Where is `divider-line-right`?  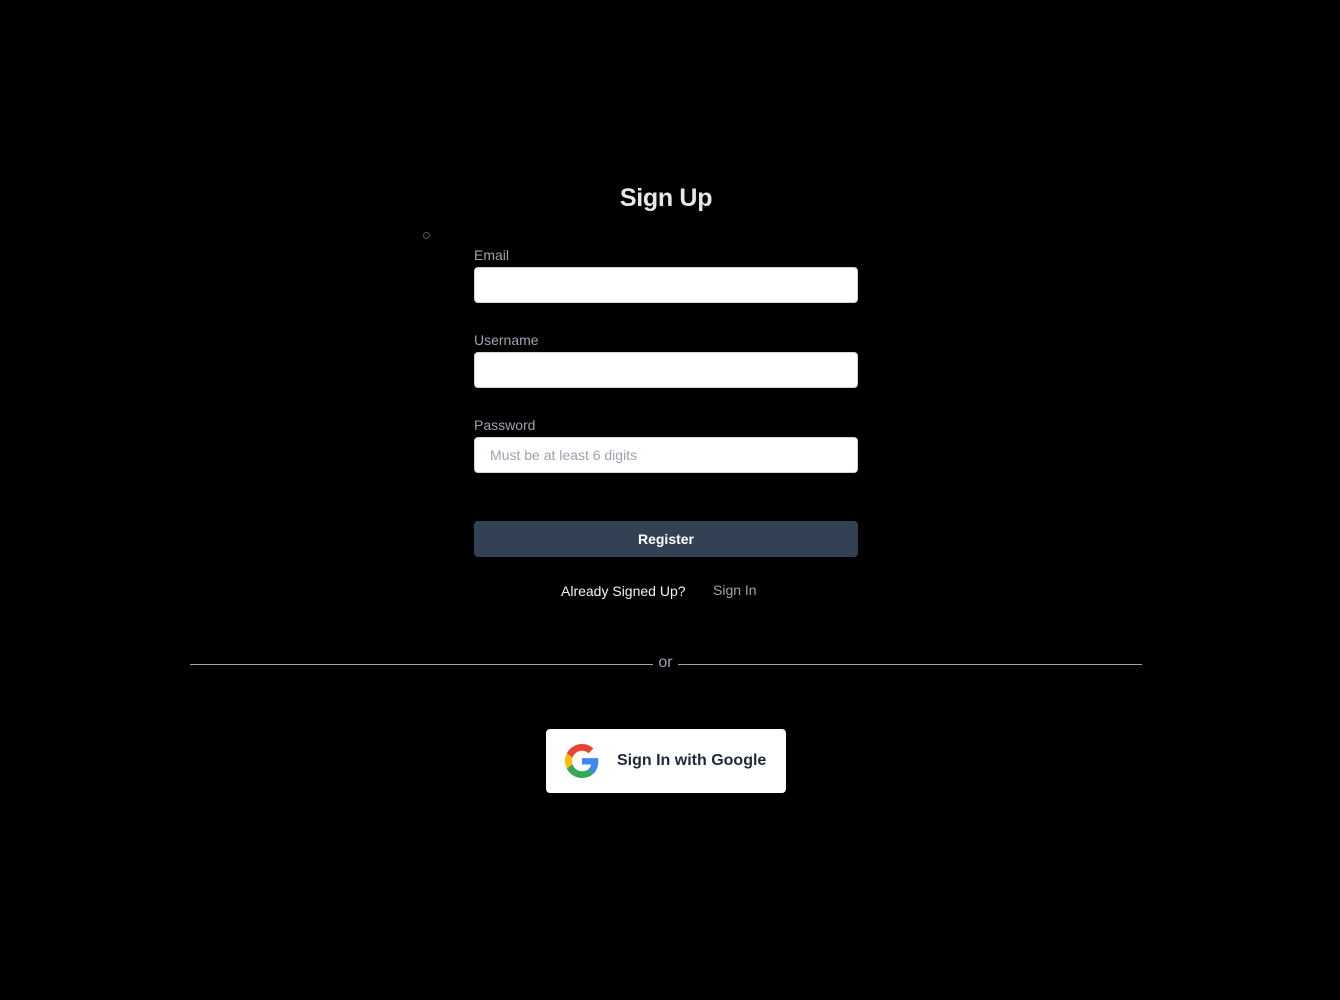
divider-line-right is located at coordinates (910, 664).